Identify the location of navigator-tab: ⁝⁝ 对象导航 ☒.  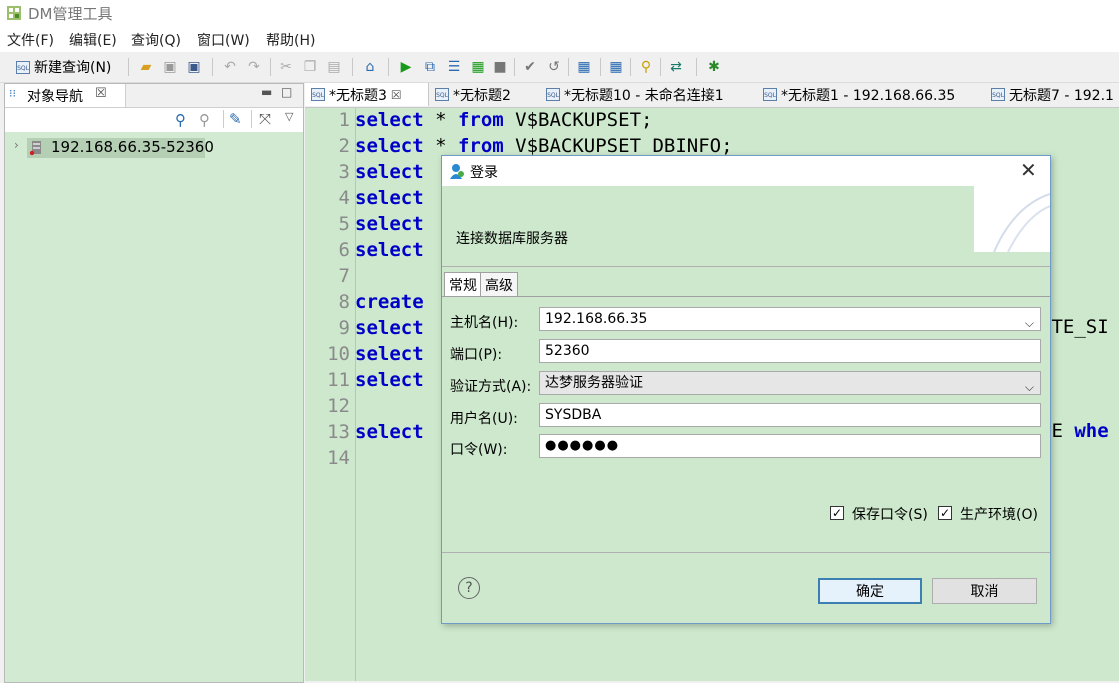
(65, 95).